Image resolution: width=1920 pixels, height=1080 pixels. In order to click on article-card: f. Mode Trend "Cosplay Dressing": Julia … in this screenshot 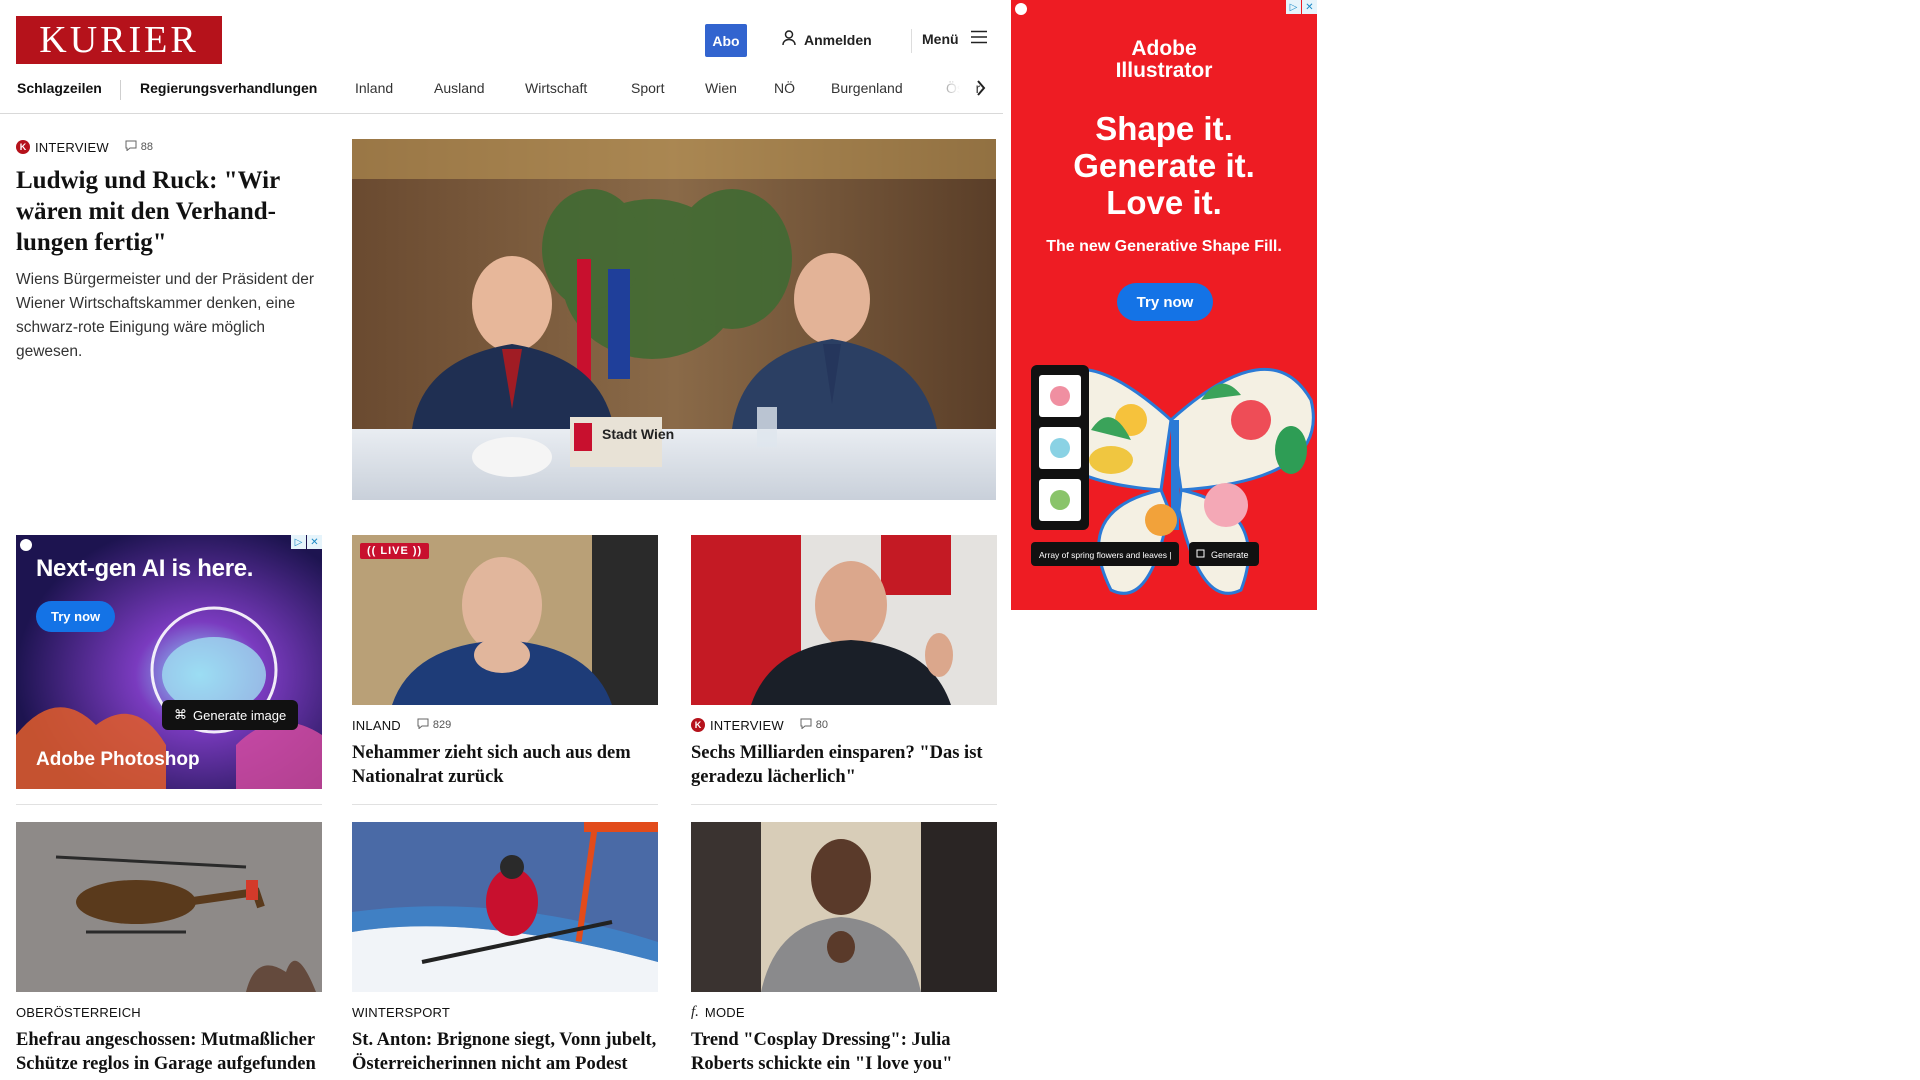, I will do `click(844, 949)`.